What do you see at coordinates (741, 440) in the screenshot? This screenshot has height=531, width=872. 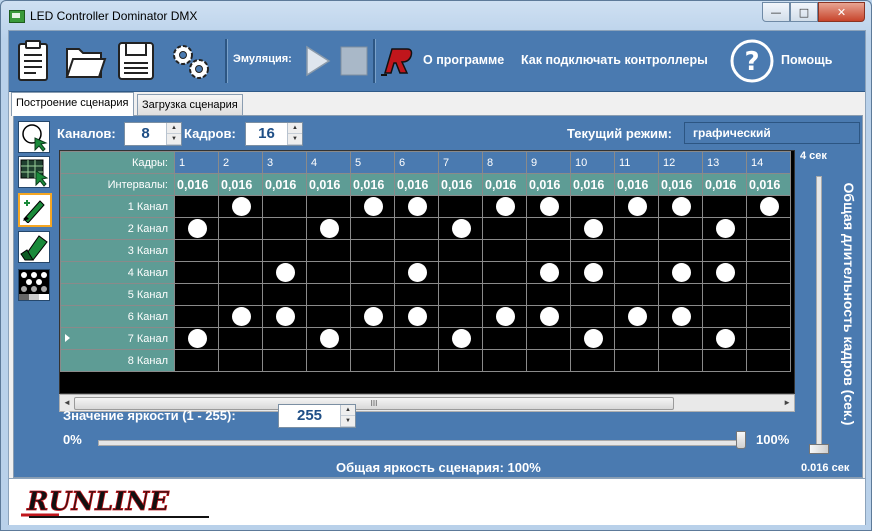 I see `brightness-slider-thumb` at bounding box center [741, 440].